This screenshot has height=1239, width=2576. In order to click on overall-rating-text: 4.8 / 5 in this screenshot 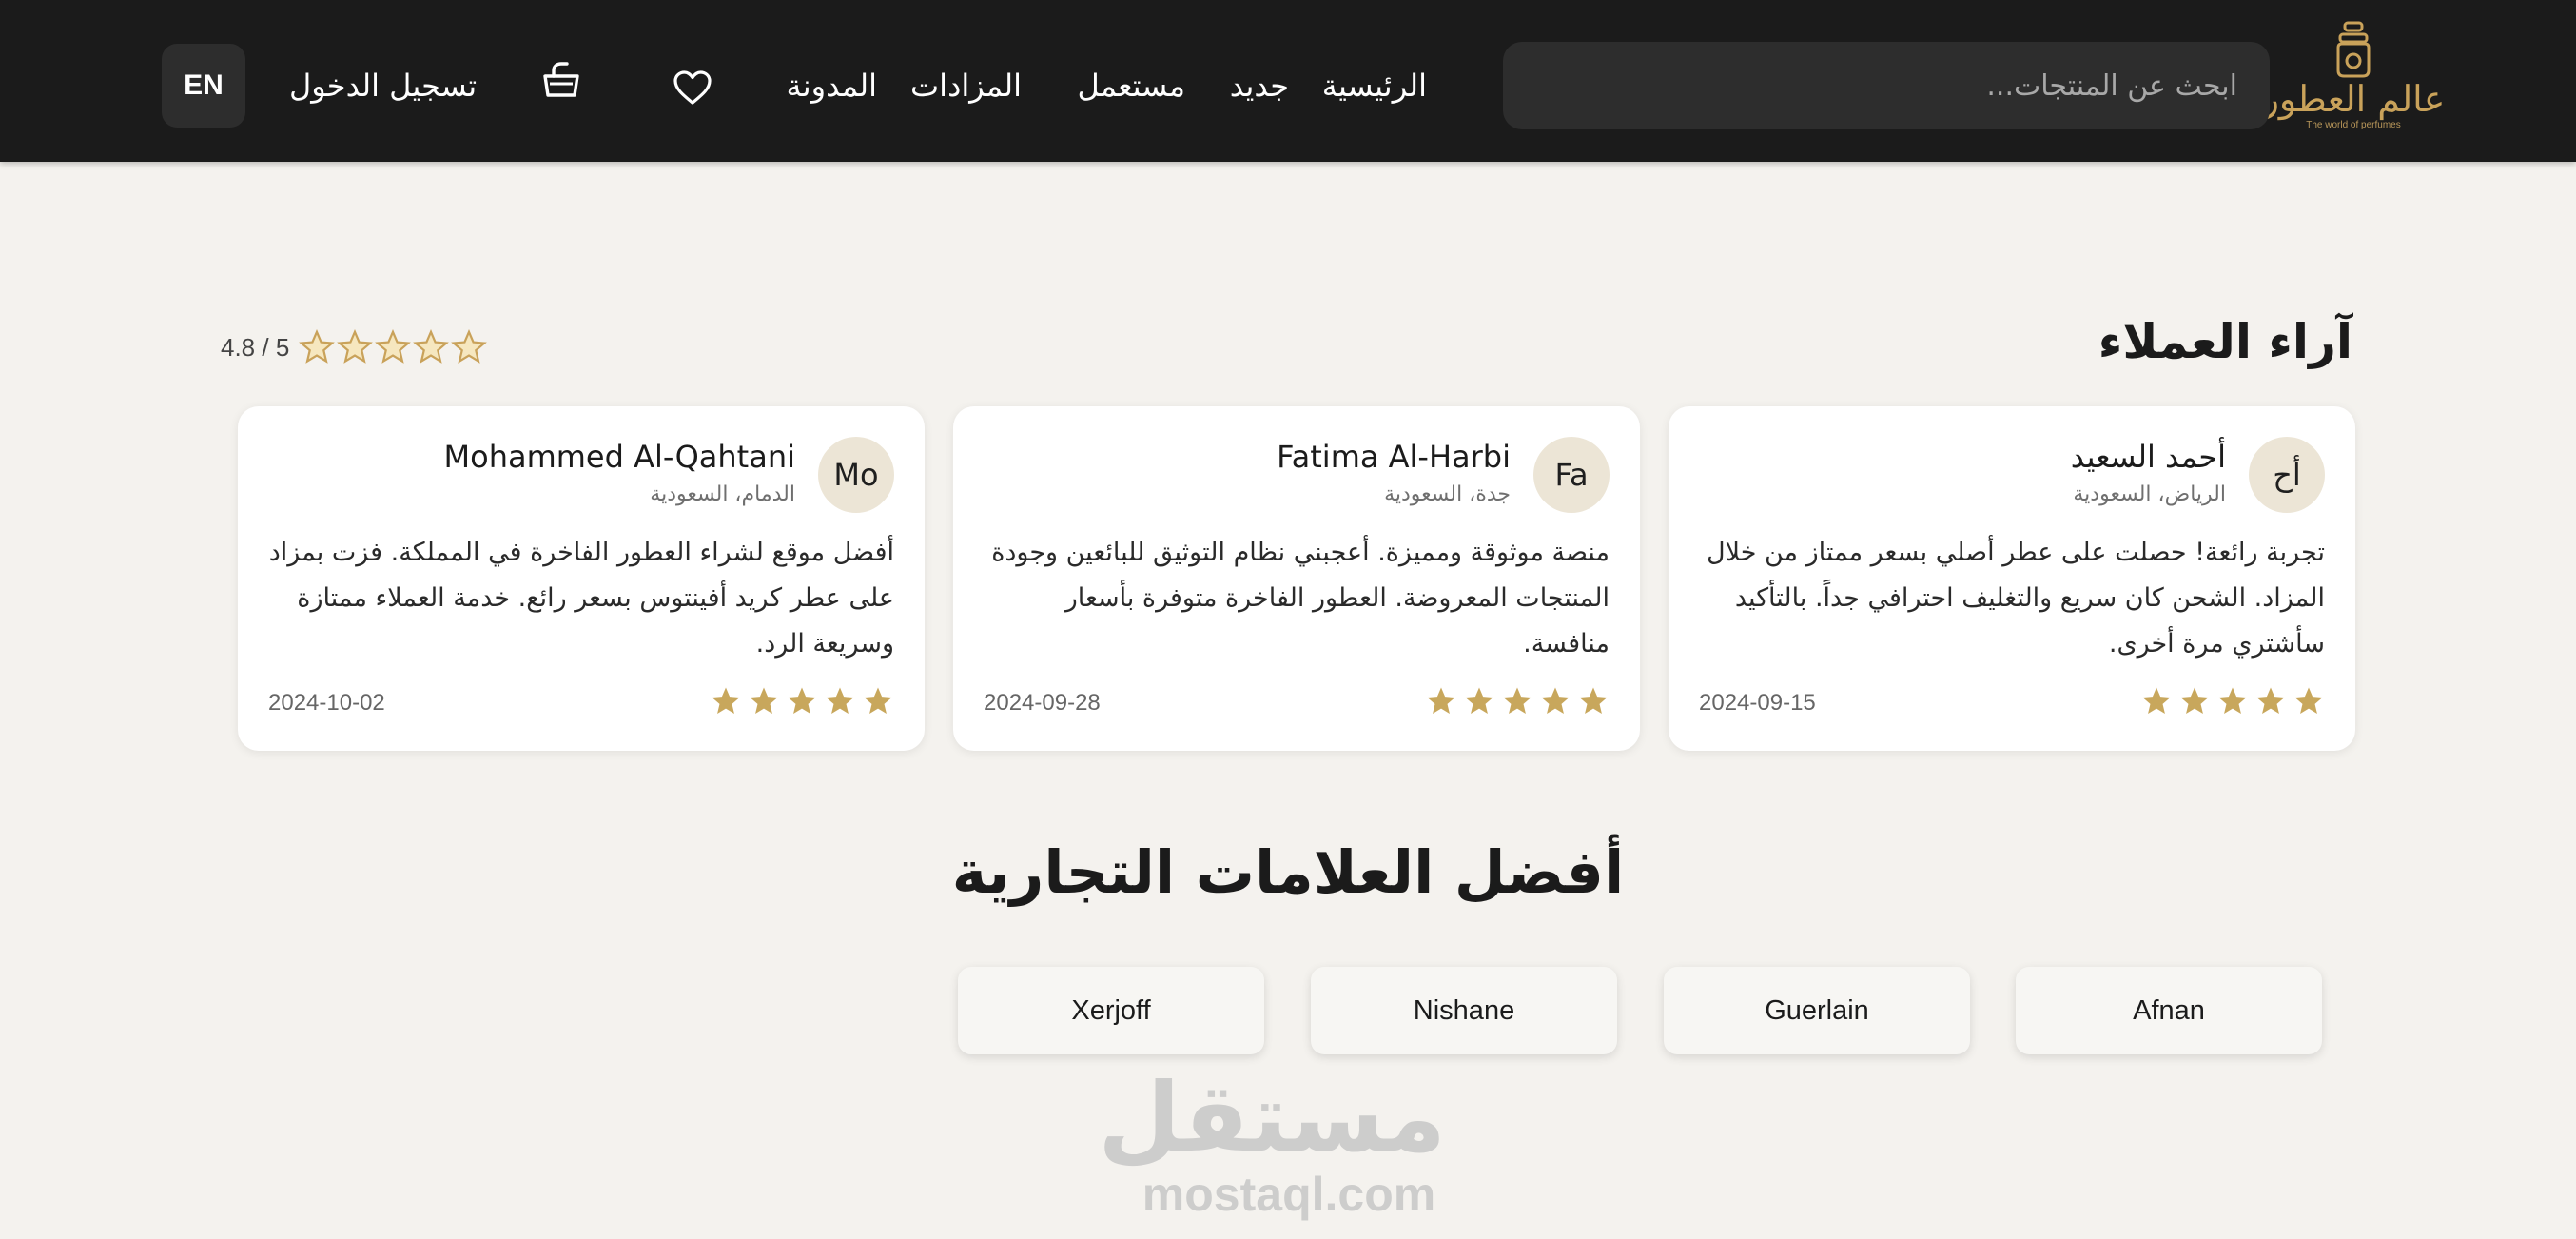, I will do `click(256, 347)`.